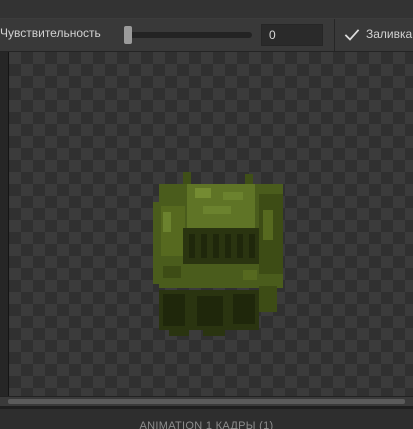 This screenshot has height=429, width=413. Describe the element at coordinates (334, 35) in the screenshot. I see `toolbar-divider` at that location.